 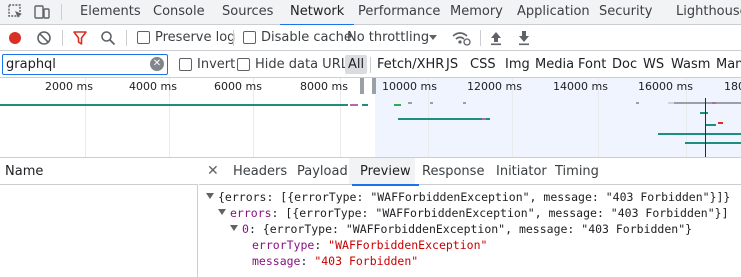 I want to click on type-filter-js: JS, so click(x=452, y=64).